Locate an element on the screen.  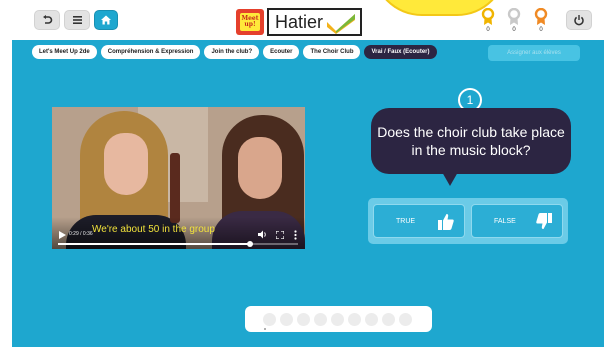
top-bar: Meet up! Hatier 0 0 0 is located at coordinates (308, 20).